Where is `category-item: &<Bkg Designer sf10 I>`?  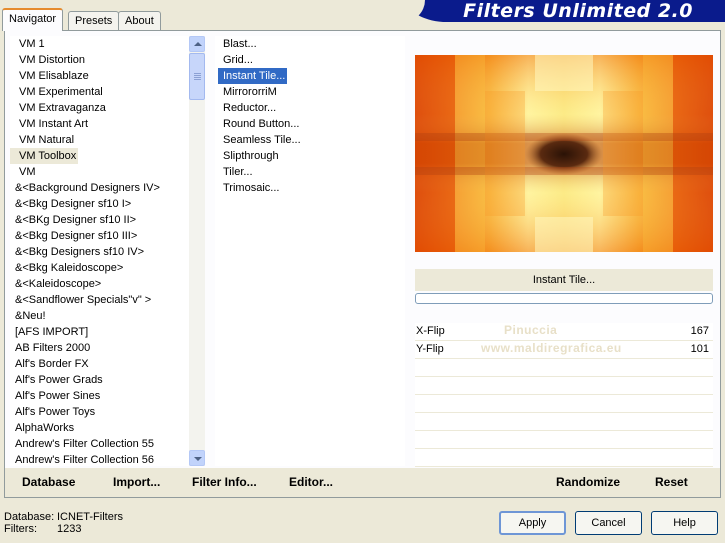
category-item: &<Bkg Designer sf10 I> is located at coordinates (100, 204).